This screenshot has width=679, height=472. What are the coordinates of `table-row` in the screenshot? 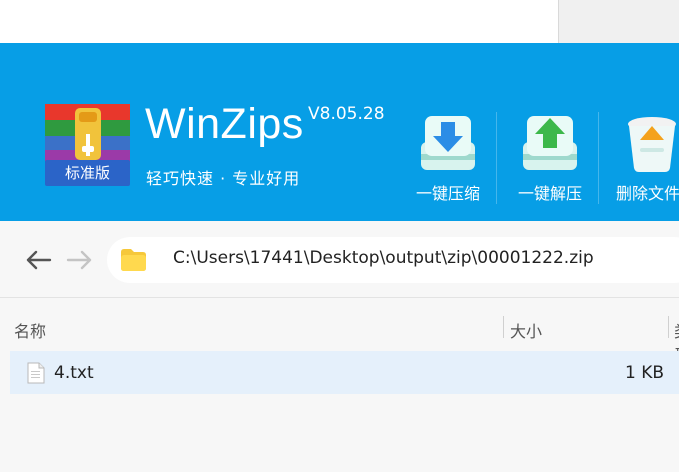 It's located at (344, 372).